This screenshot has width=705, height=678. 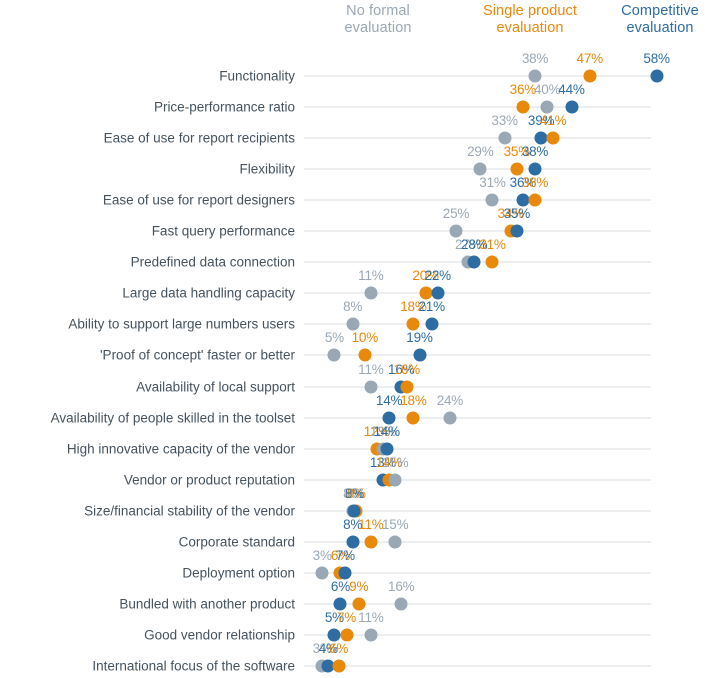 I want to click on category-label: Corporate standard, so click(x=236, y=542).